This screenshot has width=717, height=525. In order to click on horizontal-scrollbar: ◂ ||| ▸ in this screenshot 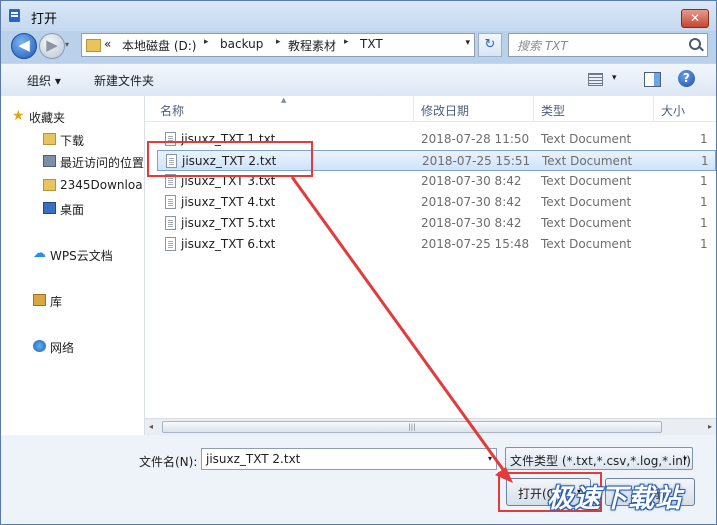, I will do `click(430, 427)`.